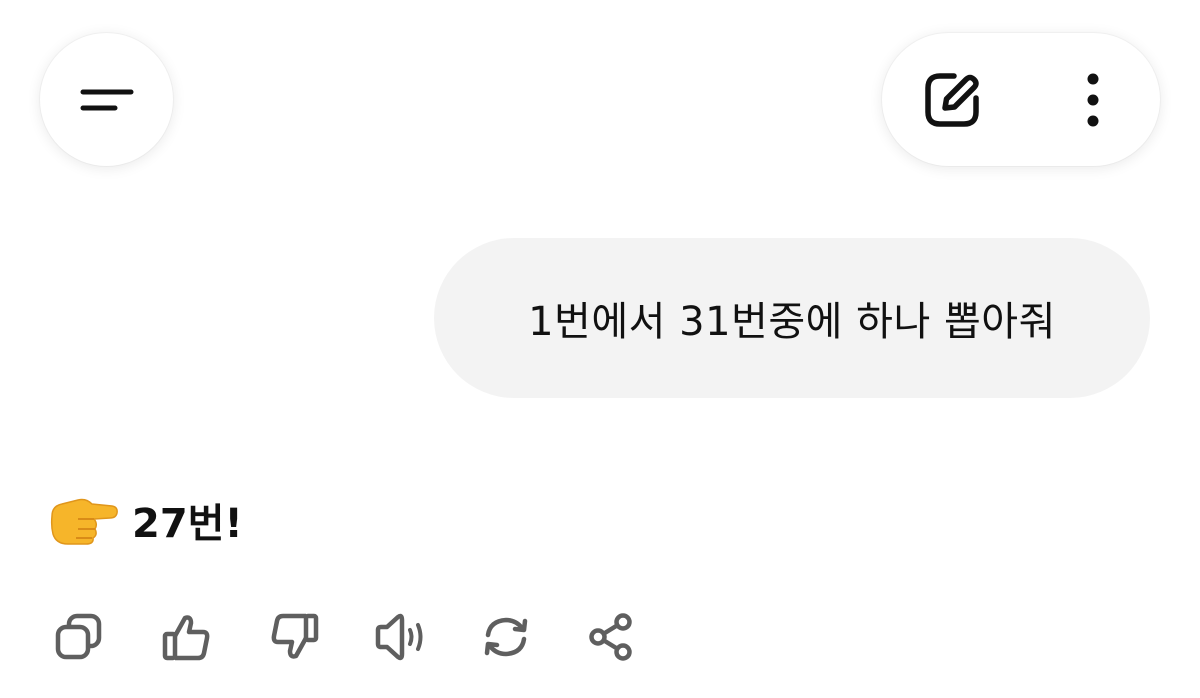 This screenshot has width=1200, height=698. I want to click on pointing-right-hand-emoji, so click(84, 521).